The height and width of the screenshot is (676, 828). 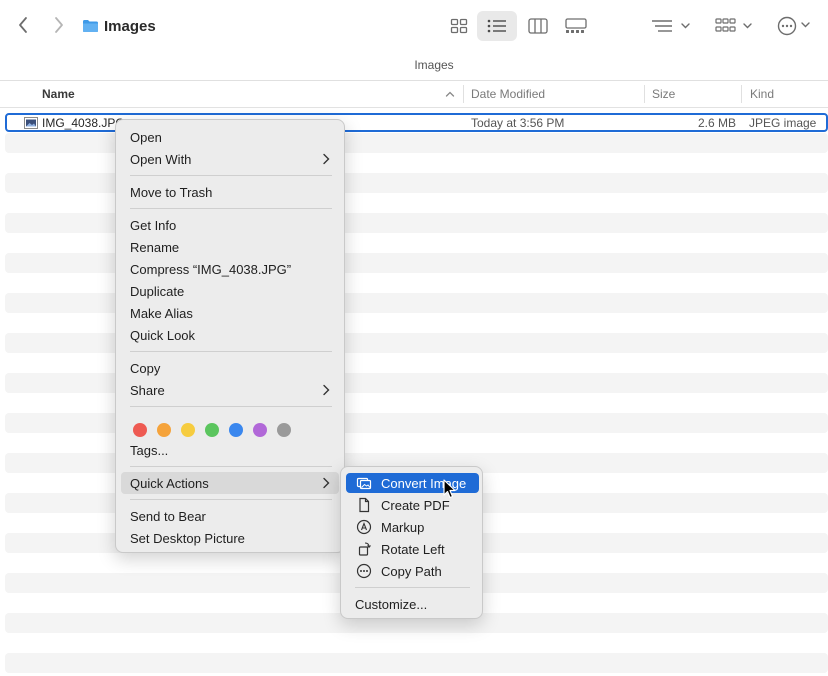 I want to click on list-view-button, so click(x=497, y=26).